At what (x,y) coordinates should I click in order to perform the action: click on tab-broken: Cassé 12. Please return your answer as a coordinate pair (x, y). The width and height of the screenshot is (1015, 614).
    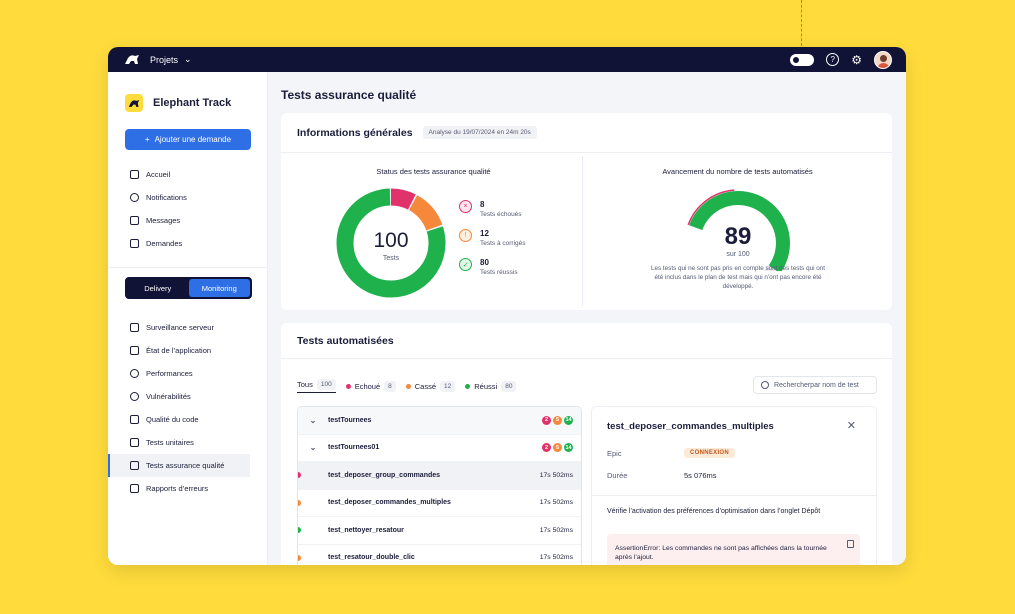
    Looking at the image, I should click on (430, 386).